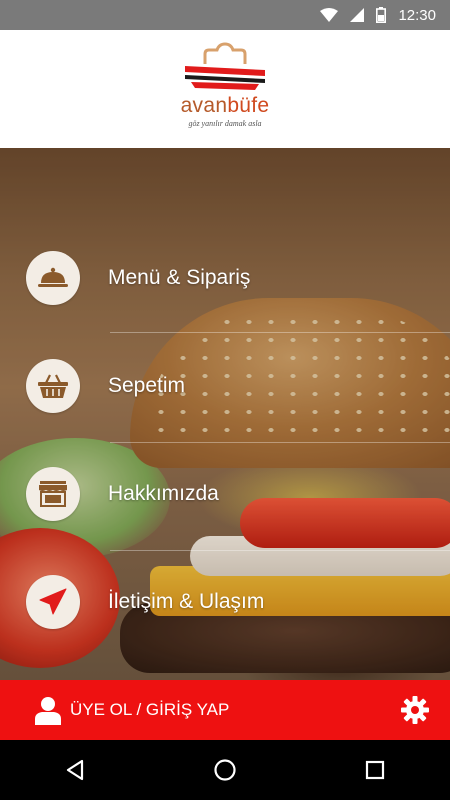  Describe the element at coordinates (381, 15) in the screenshot. I see `battery-icon` at that location.